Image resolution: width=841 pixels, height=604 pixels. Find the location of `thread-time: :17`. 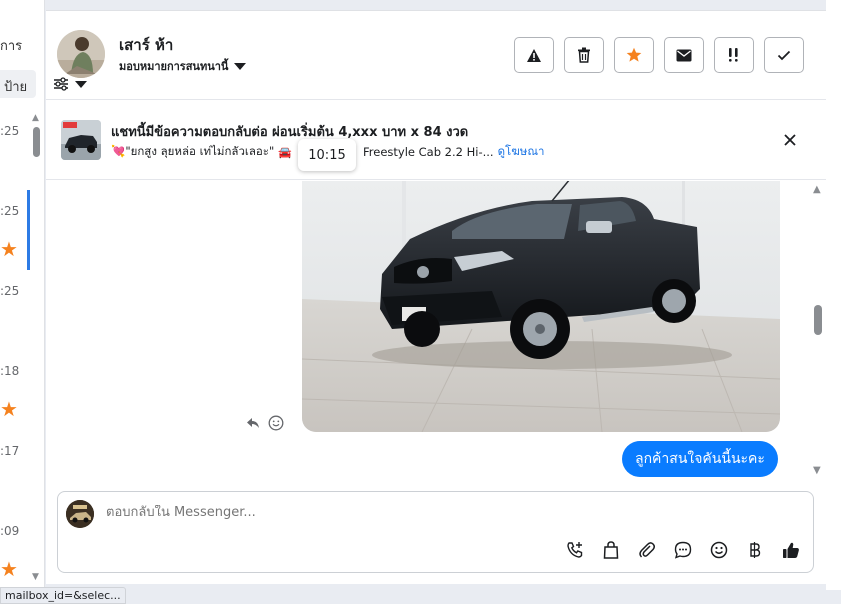

thread-time: :17 is located at coordinates (10, 451).